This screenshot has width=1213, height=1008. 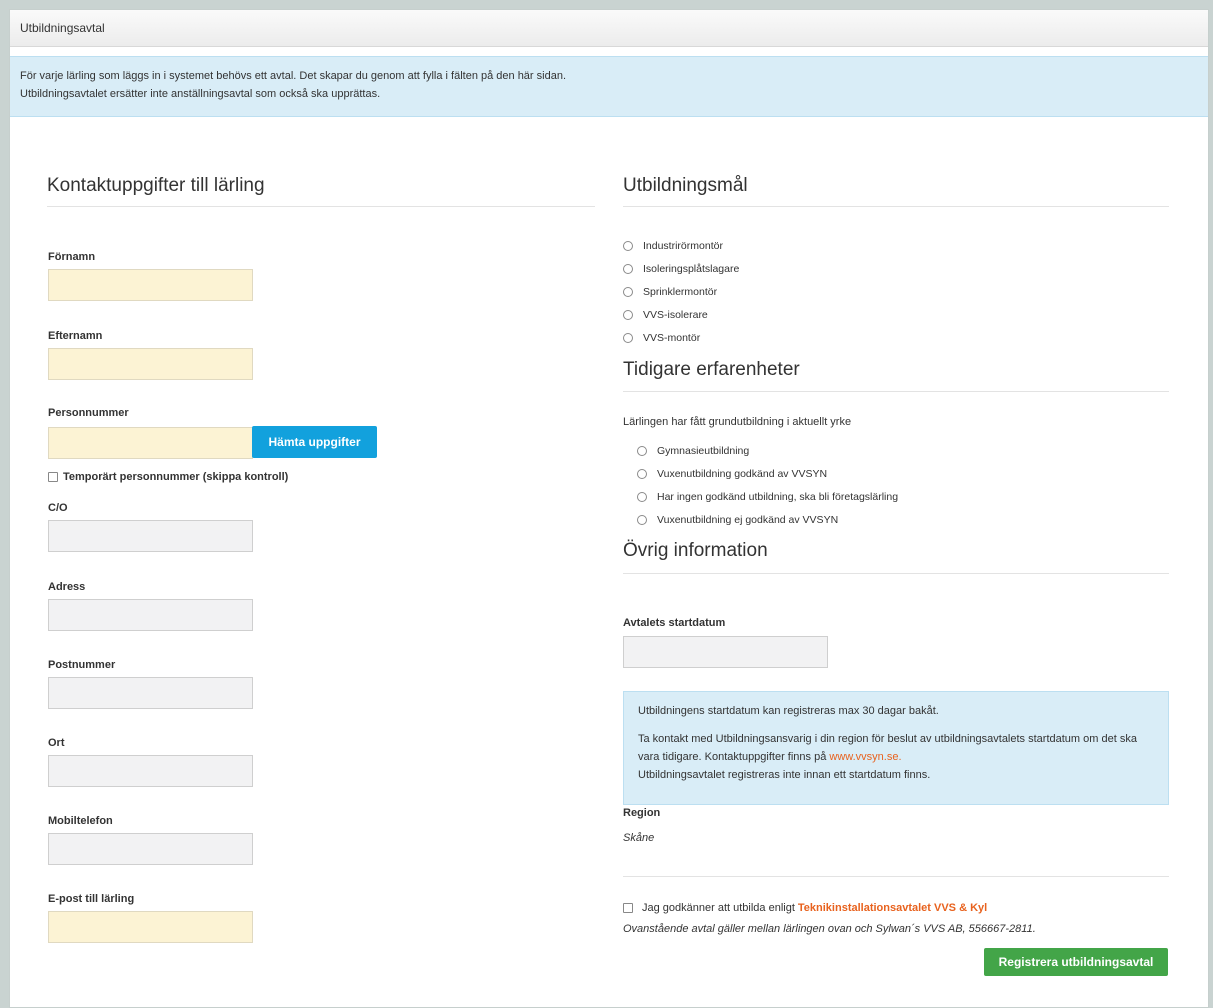 I want to click on goal-option: VVS-montör, so click(x=661, y=338).